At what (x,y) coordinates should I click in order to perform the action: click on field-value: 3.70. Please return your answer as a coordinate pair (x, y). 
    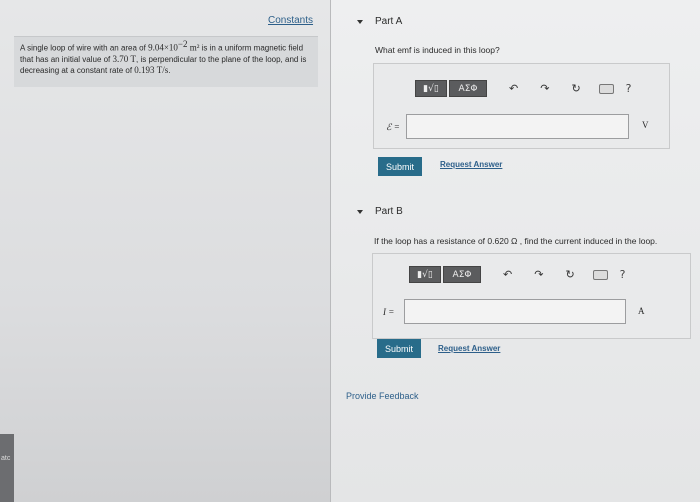
    Looking at the image, I should click on (120, 58).